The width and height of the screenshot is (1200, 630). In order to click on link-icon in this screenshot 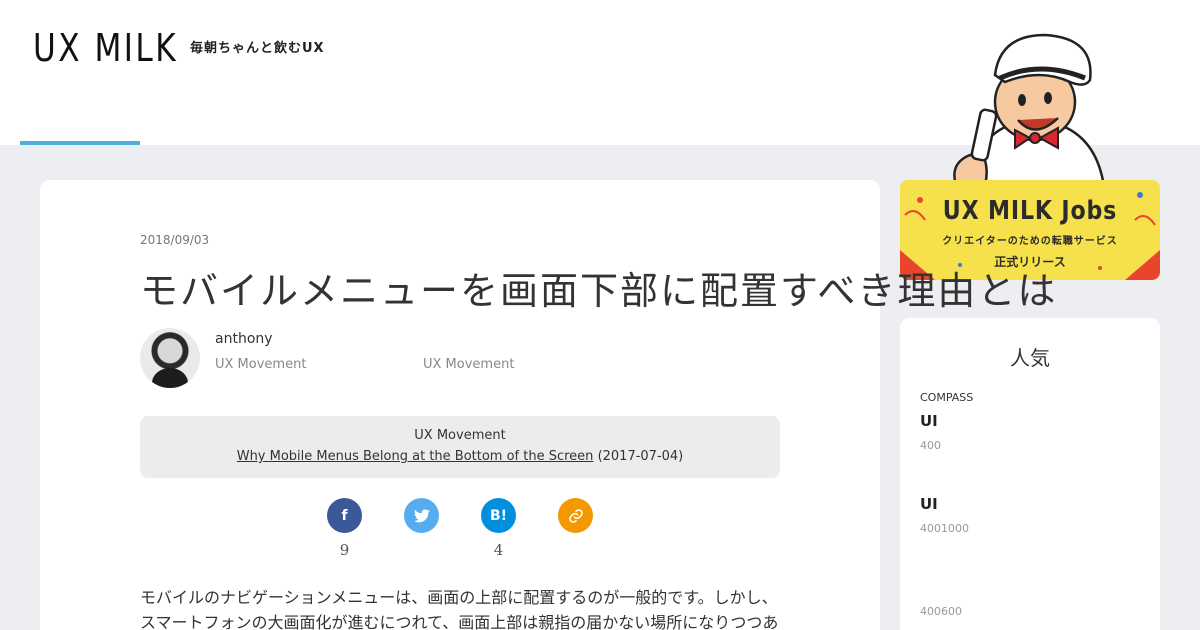, I will do `click(575, 515)`.